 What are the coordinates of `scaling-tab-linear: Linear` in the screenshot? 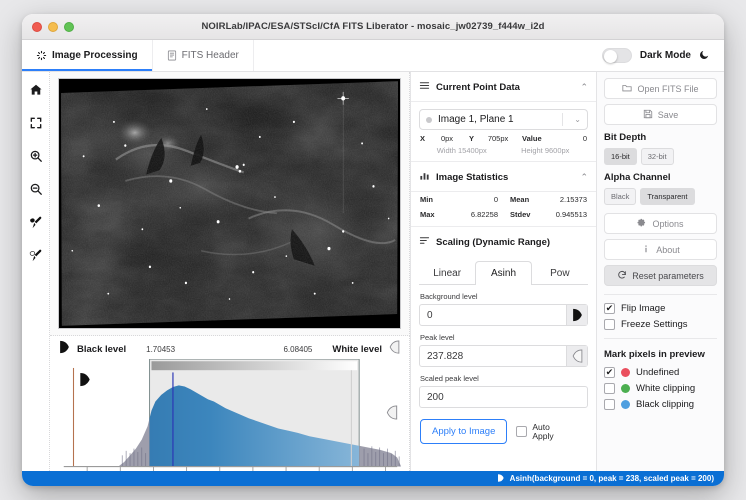 It's located at (447, 272).